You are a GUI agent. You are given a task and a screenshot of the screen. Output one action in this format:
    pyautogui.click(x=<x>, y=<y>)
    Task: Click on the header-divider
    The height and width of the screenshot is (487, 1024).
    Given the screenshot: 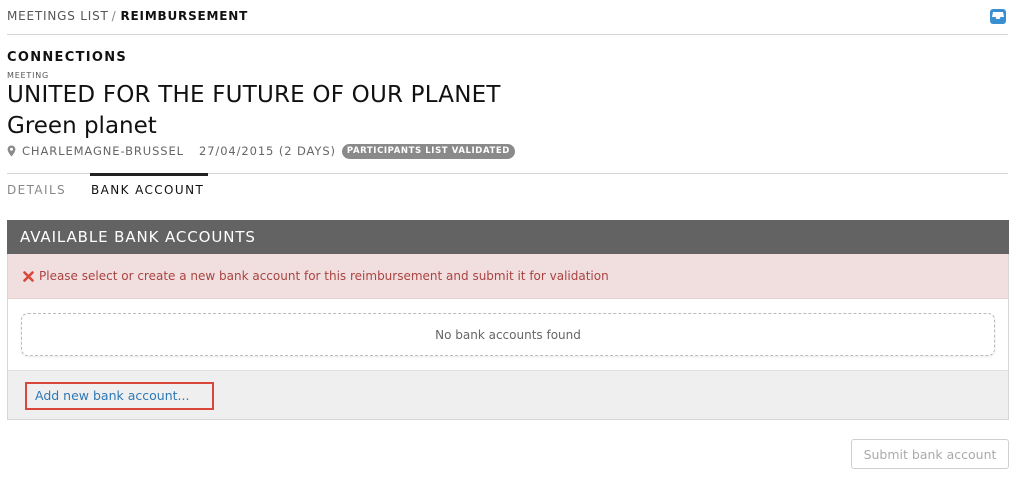 What is the action you would take?
    pyautogui.click(x=507, y=34)
    